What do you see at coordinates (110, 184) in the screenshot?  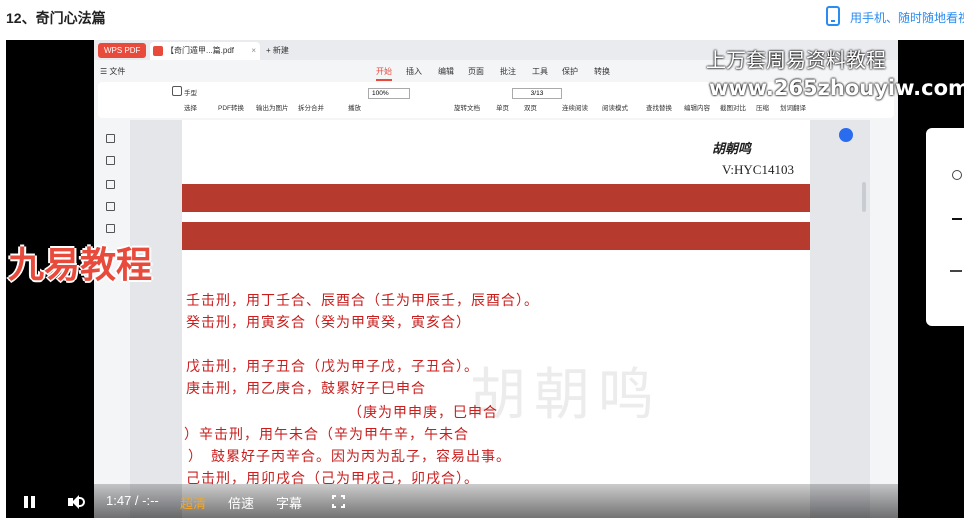 I see `comment-icon` at bounding box center [110, 184].